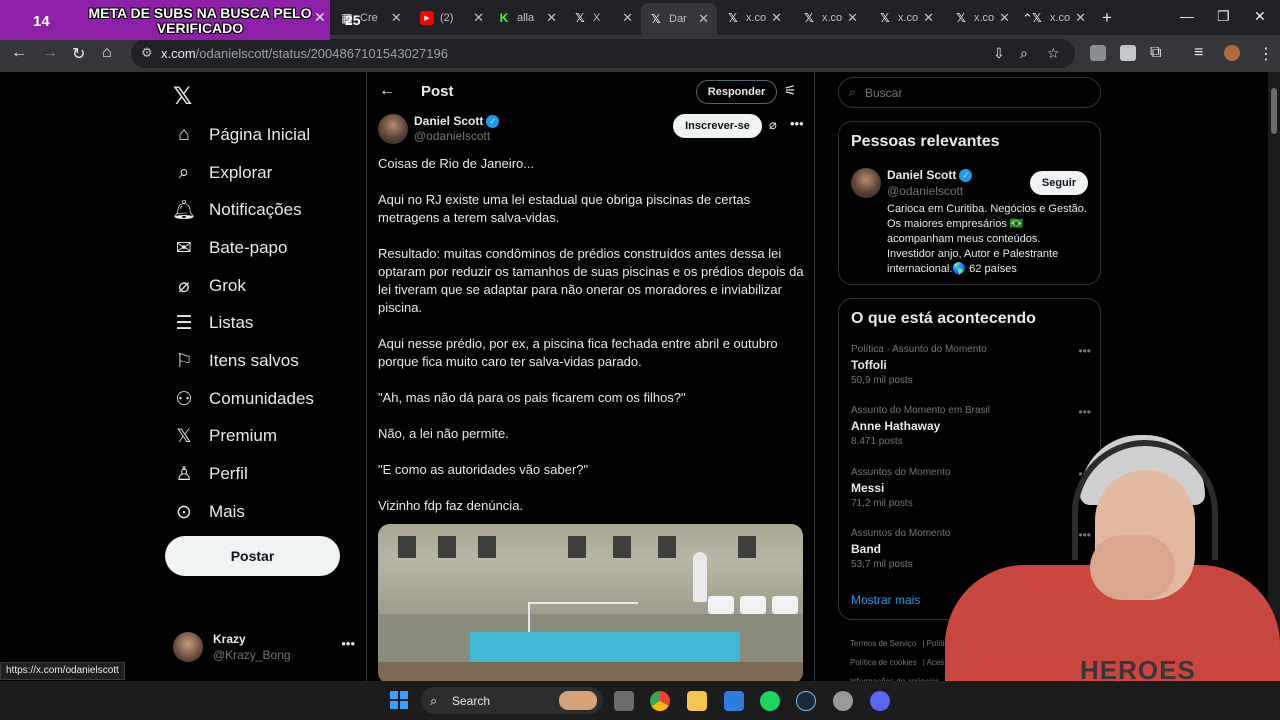 This screenshot has width=1280, height=720. What do you see at coordinates (213, 323) in the screenshot?
I see `nav-lists: ☰ Listas` at bounding box center [213, 323].